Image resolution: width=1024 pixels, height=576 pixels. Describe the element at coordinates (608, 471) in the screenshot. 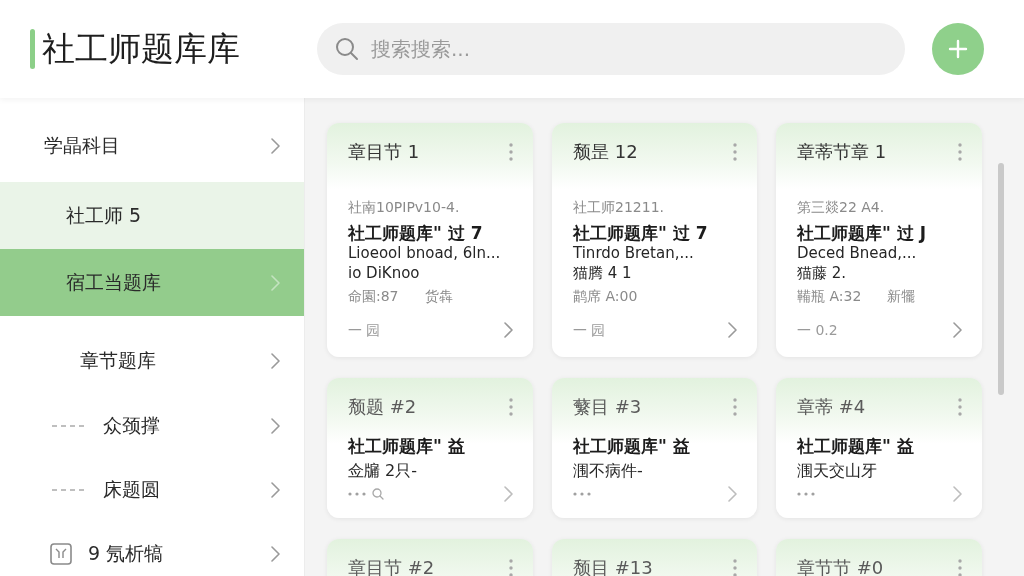

I see `card-text: 涠不病件-` at that location.